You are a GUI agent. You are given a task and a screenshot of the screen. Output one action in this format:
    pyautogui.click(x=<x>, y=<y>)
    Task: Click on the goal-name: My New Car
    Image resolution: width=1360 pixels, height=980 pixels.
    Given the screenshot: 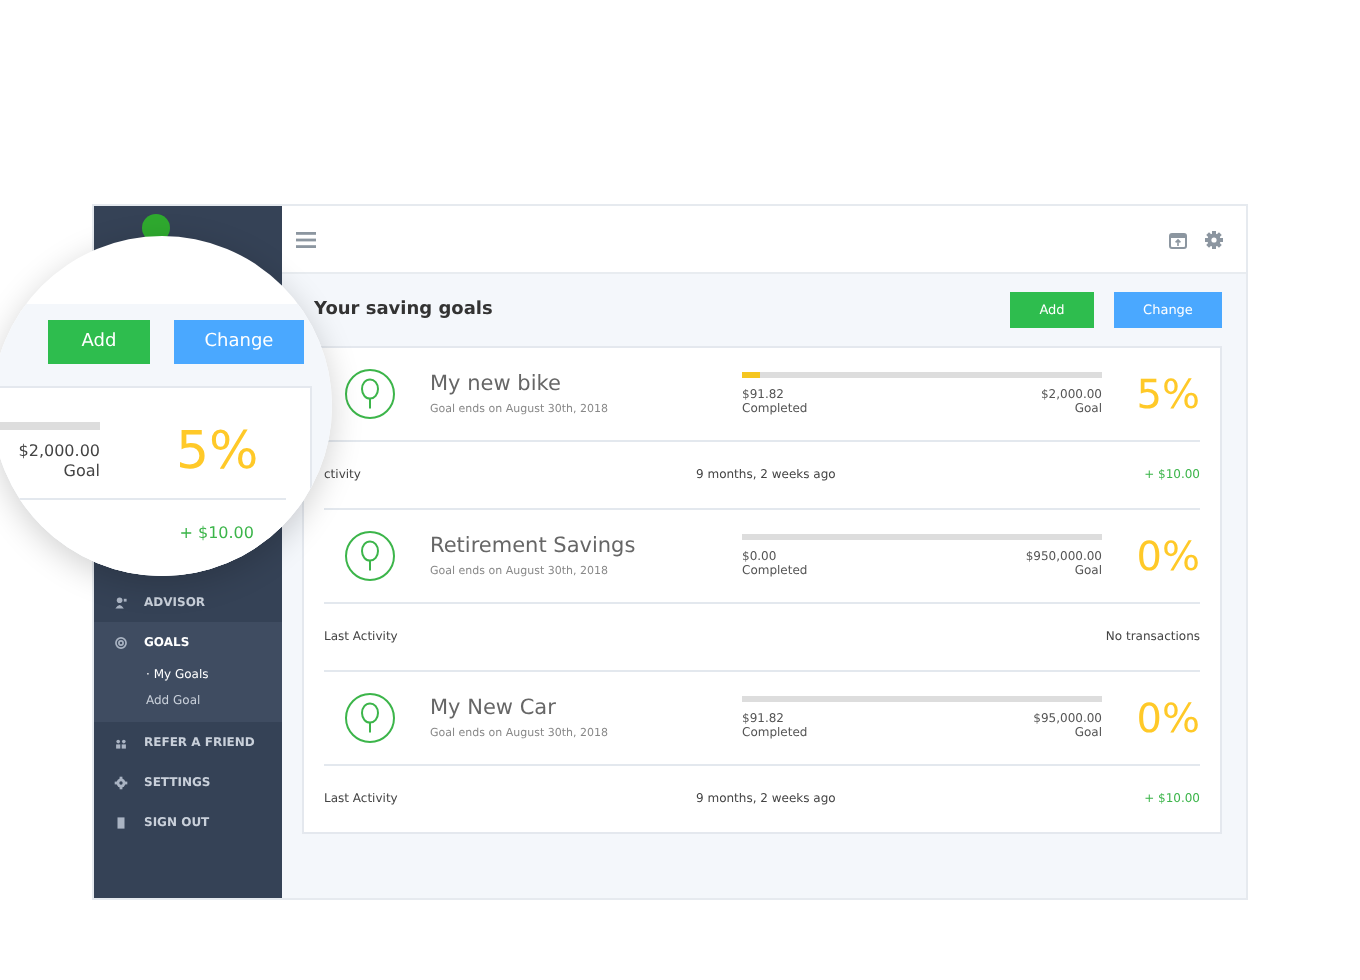 What is the action you would take?
    pyautogui.click(x=494, y=708)
    